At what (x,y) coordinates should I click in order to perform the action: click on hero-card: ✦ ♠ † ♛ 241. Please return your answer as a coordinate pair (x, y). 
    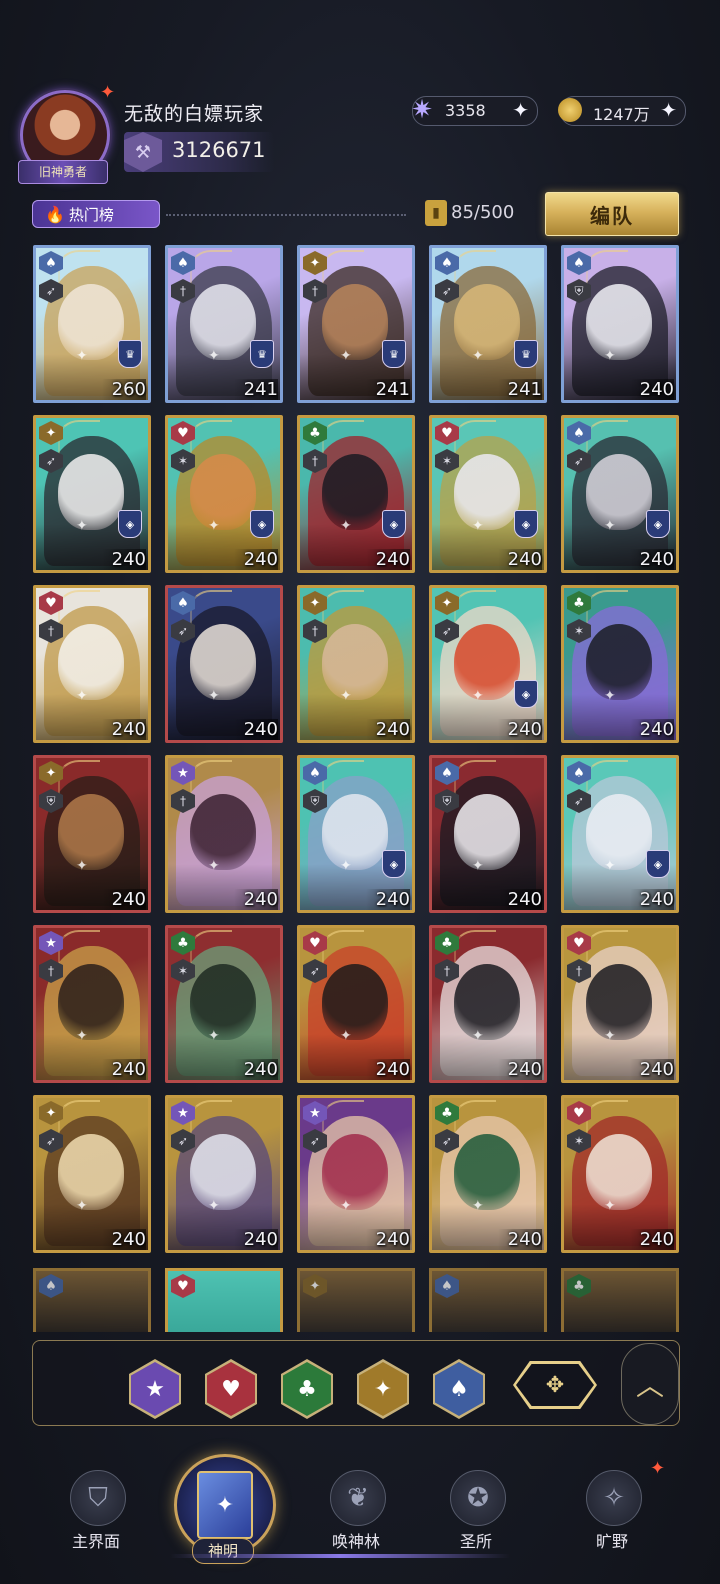
    Looking at the image, I should click on (224, 324).